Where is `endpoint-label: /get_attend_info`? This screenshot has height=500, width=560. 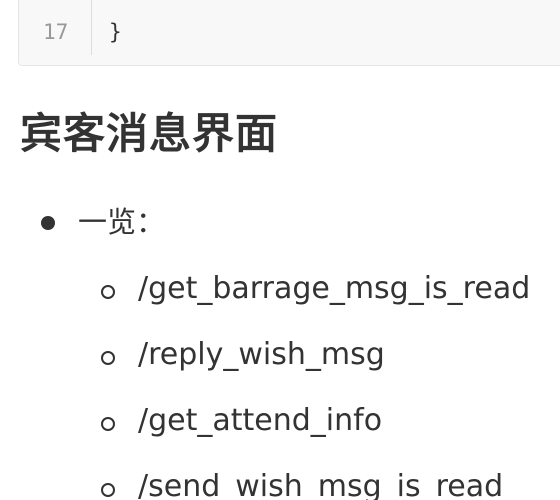 endpoint-label: /get_attend_info is located at coordinates (260, 420).